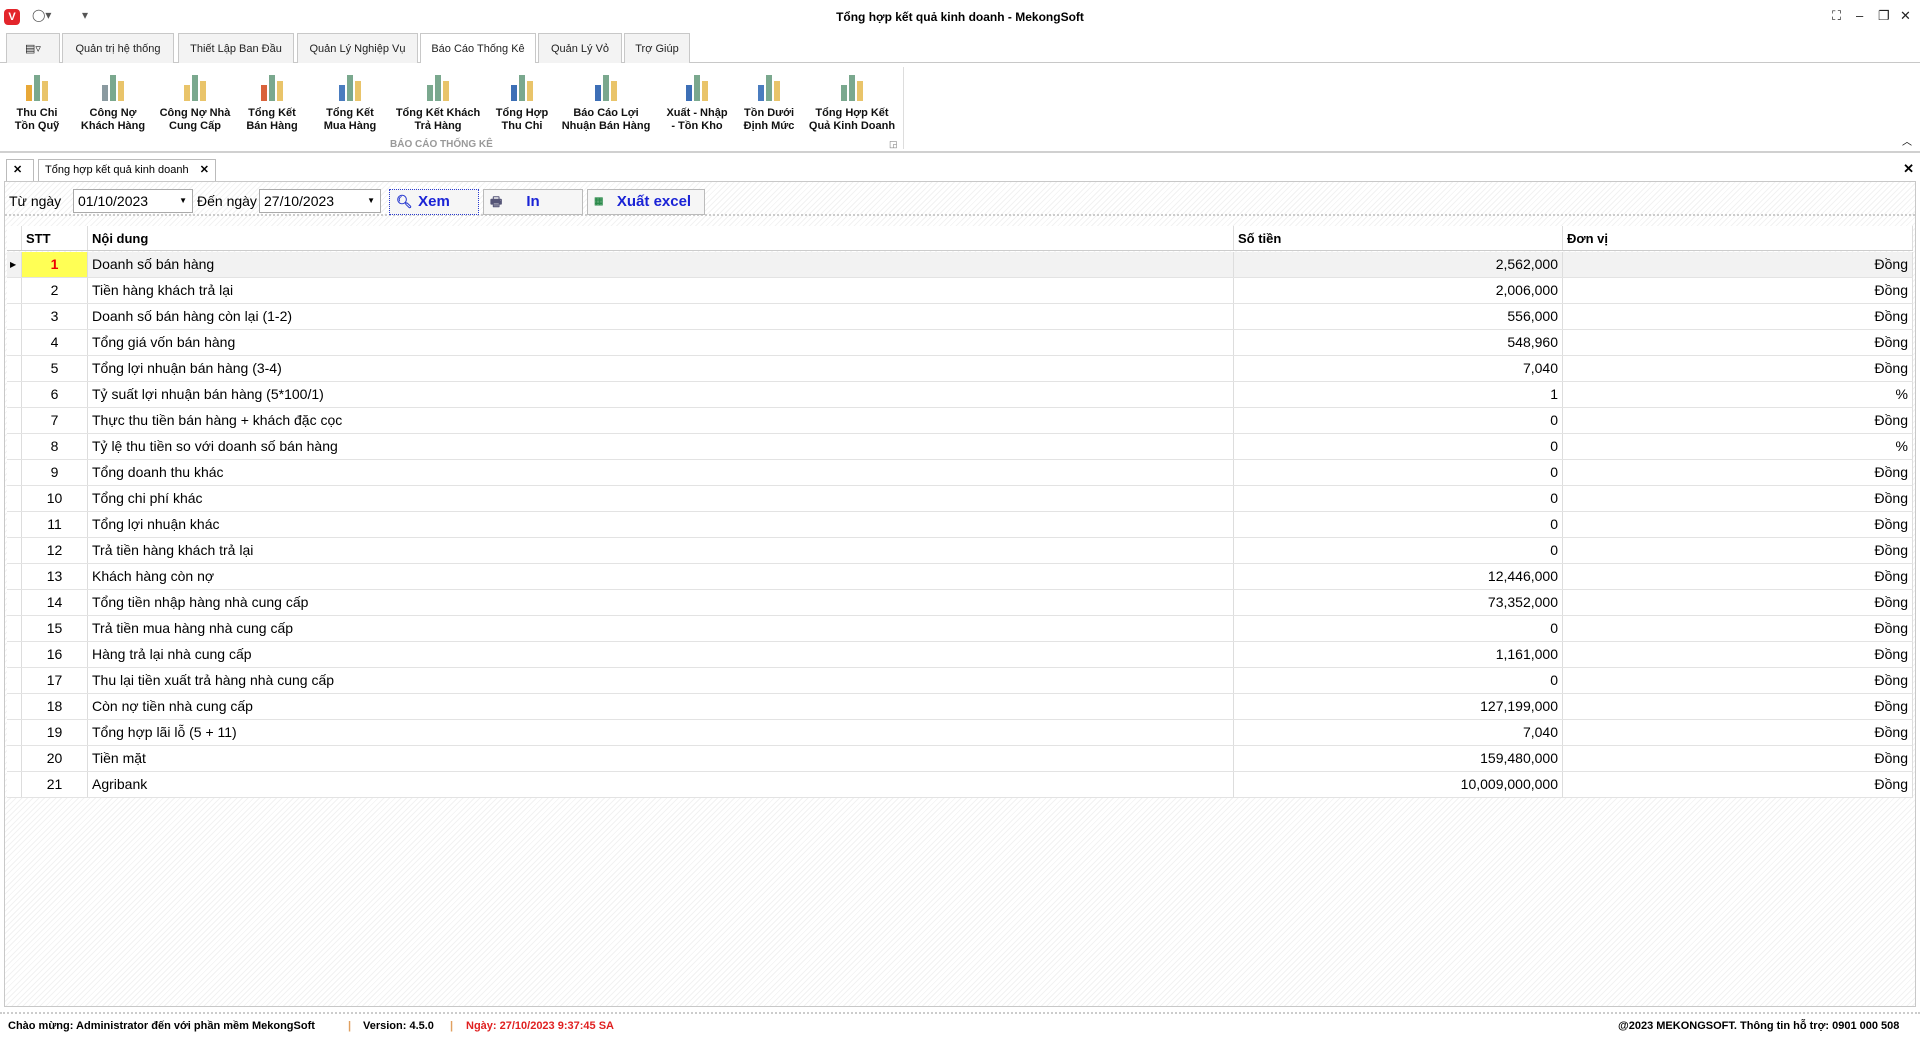 This screenshot has width=1920, height=1039. Describe the element at coordinates (320, 201) in the screenshot. I see `to-date-input: 27/10/2023 ▼` at that location.